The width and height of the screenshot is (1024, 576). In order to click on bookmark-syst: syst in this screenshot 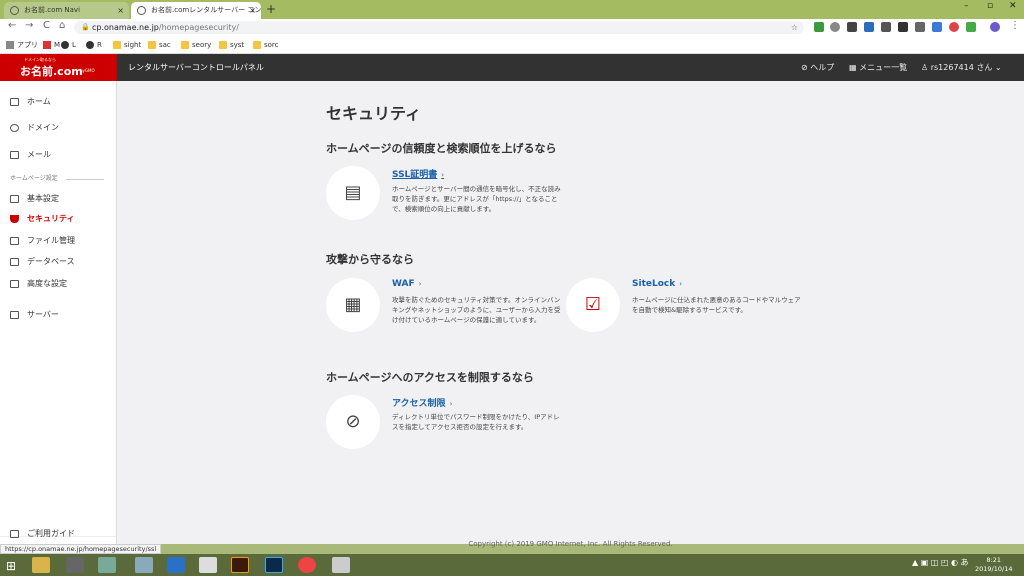, I will do `click(231, 45)`.